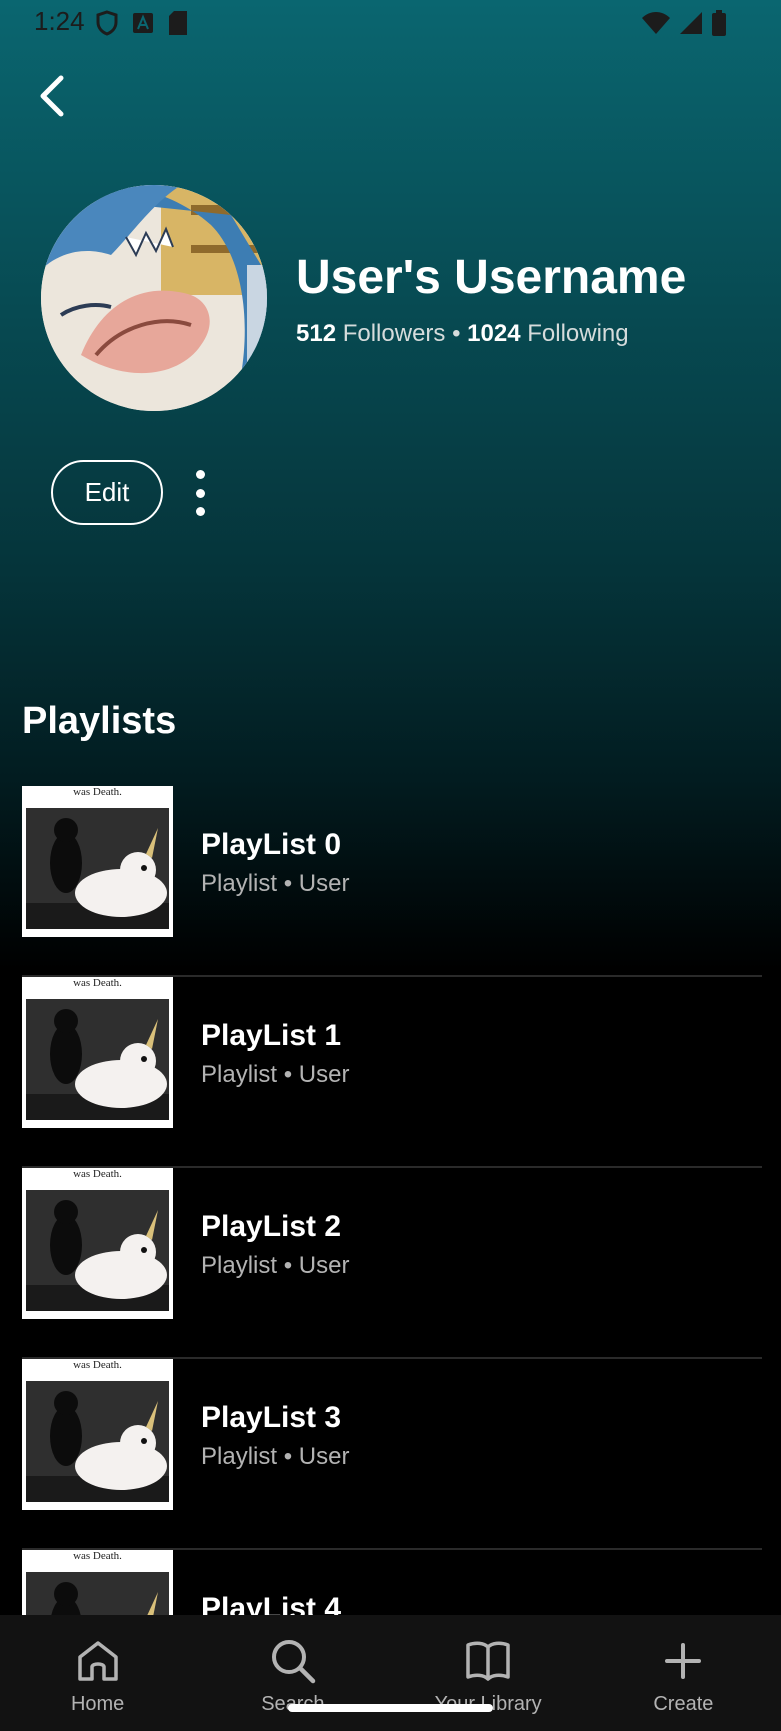  I want to click on search-icon, so click(293, 1662).